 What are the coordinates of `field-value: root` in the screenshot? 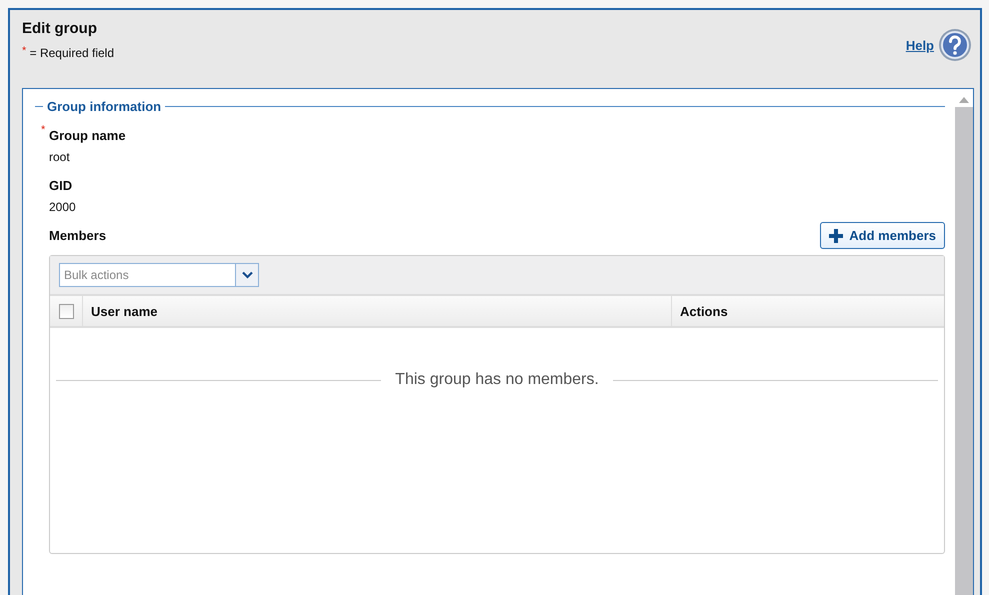 It's located at (60, 157).